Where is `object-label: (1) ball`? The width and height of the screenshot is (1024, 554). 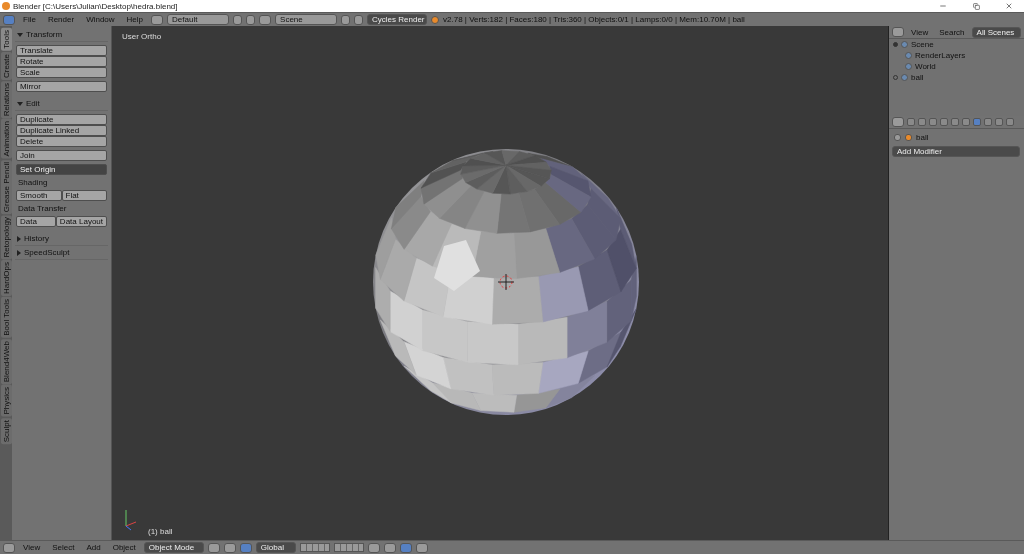 object-label: (1) ball is located at coordinates (160, 531).